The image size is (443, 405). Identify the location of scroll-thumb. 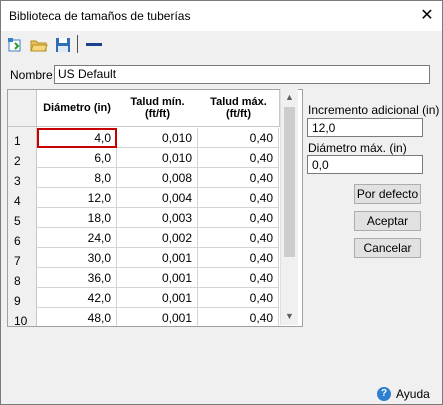
(289, 182).